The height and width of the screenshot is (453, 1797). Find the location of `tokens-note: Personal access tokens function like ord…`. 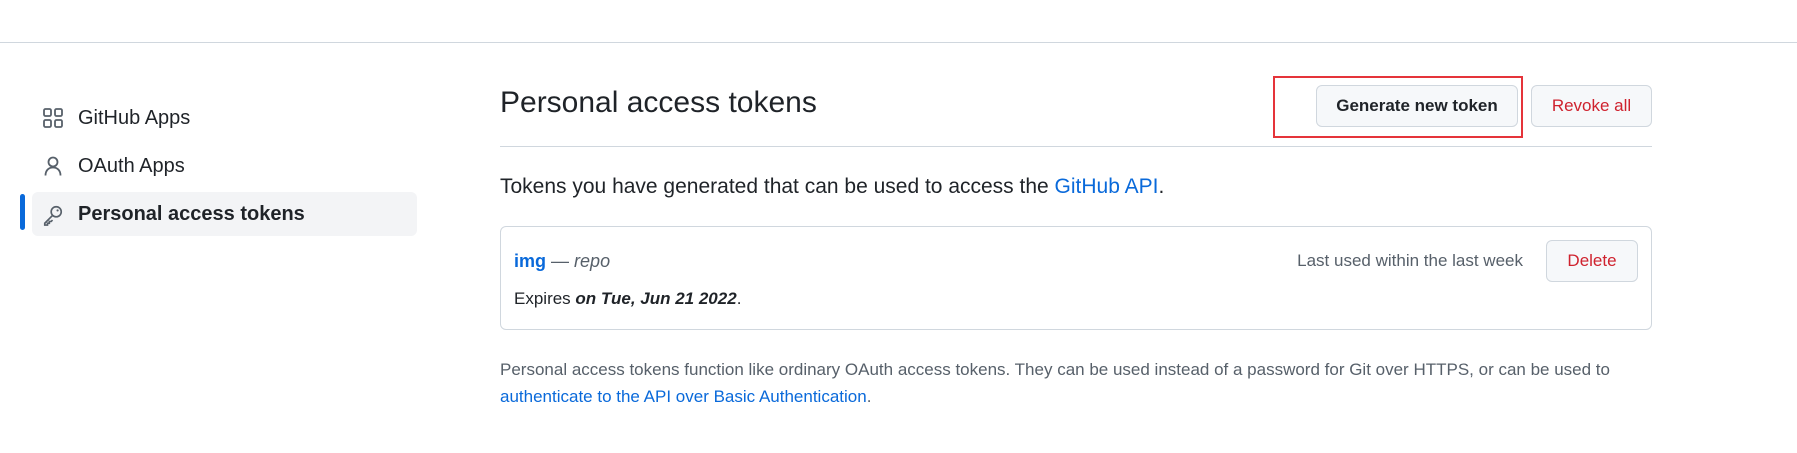

tokens-note: Personal access tokens function like ord… is located at coordinates (1080, 383).